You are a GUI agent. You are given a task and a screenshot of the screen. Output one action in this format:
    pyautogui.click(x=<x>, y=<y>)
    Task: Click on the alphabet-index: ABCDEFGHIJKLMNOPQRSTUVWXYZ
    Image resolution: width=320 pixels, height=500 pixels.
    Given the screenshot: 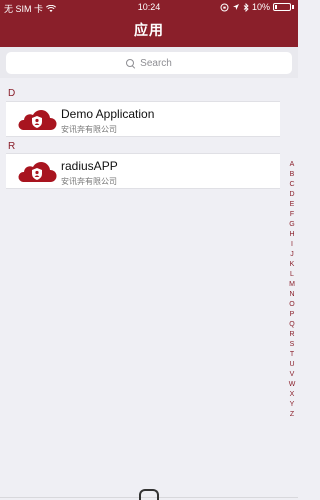 What is the action you would take?
    pyautogui.click(x=292, y=290)
    